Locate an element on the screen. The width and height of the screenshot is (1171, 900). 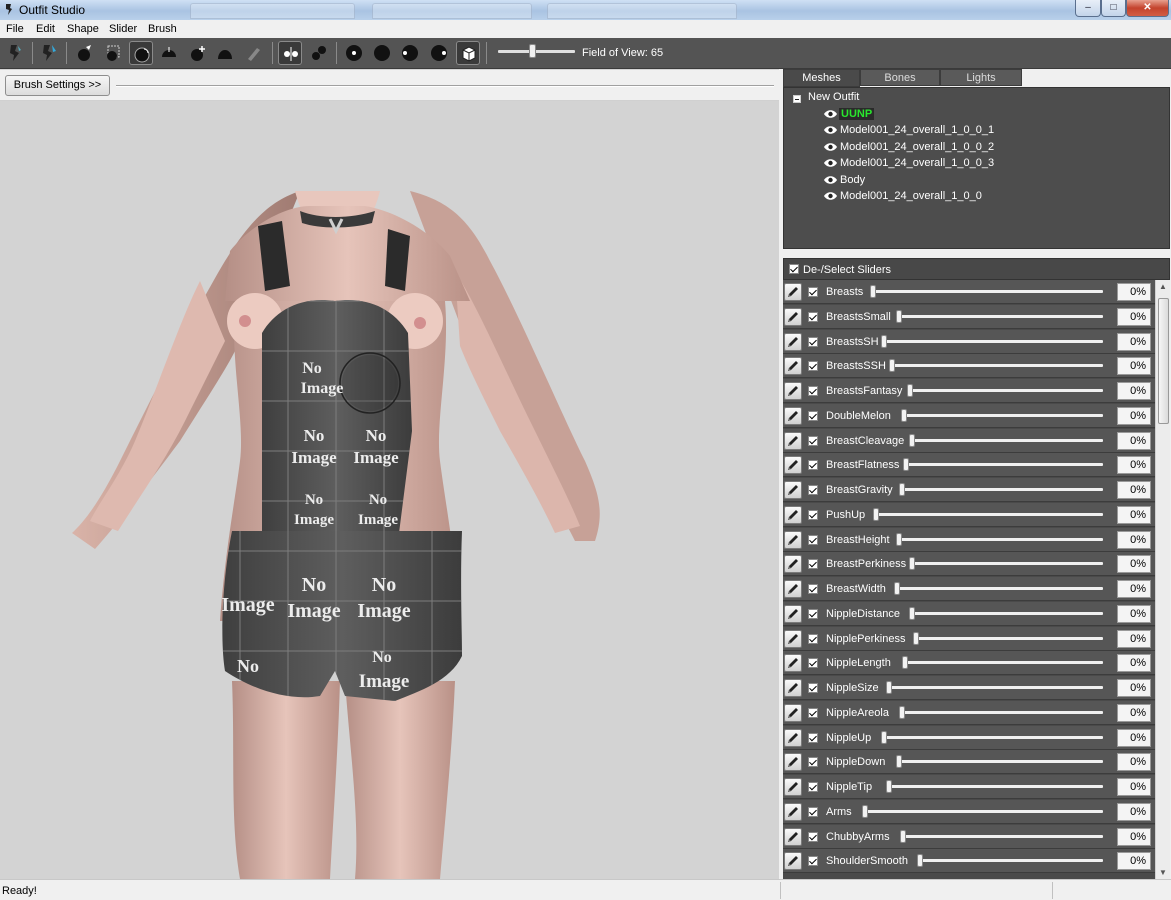
menu-shape: Shape is located at coordinates (83, 29).